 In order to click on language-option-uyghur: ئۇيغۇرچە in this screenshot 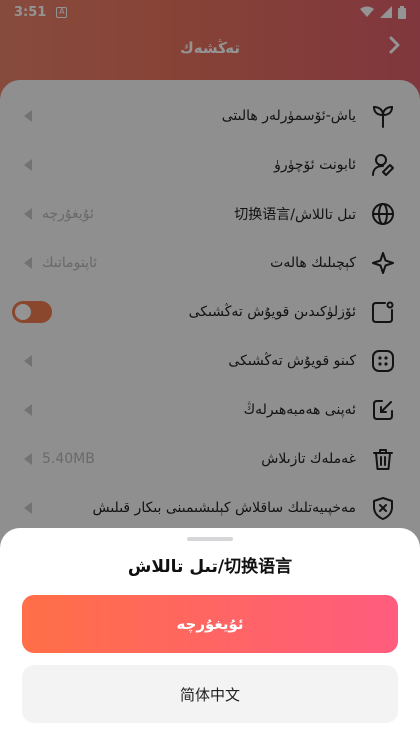, I will do `click(210, 624)`.